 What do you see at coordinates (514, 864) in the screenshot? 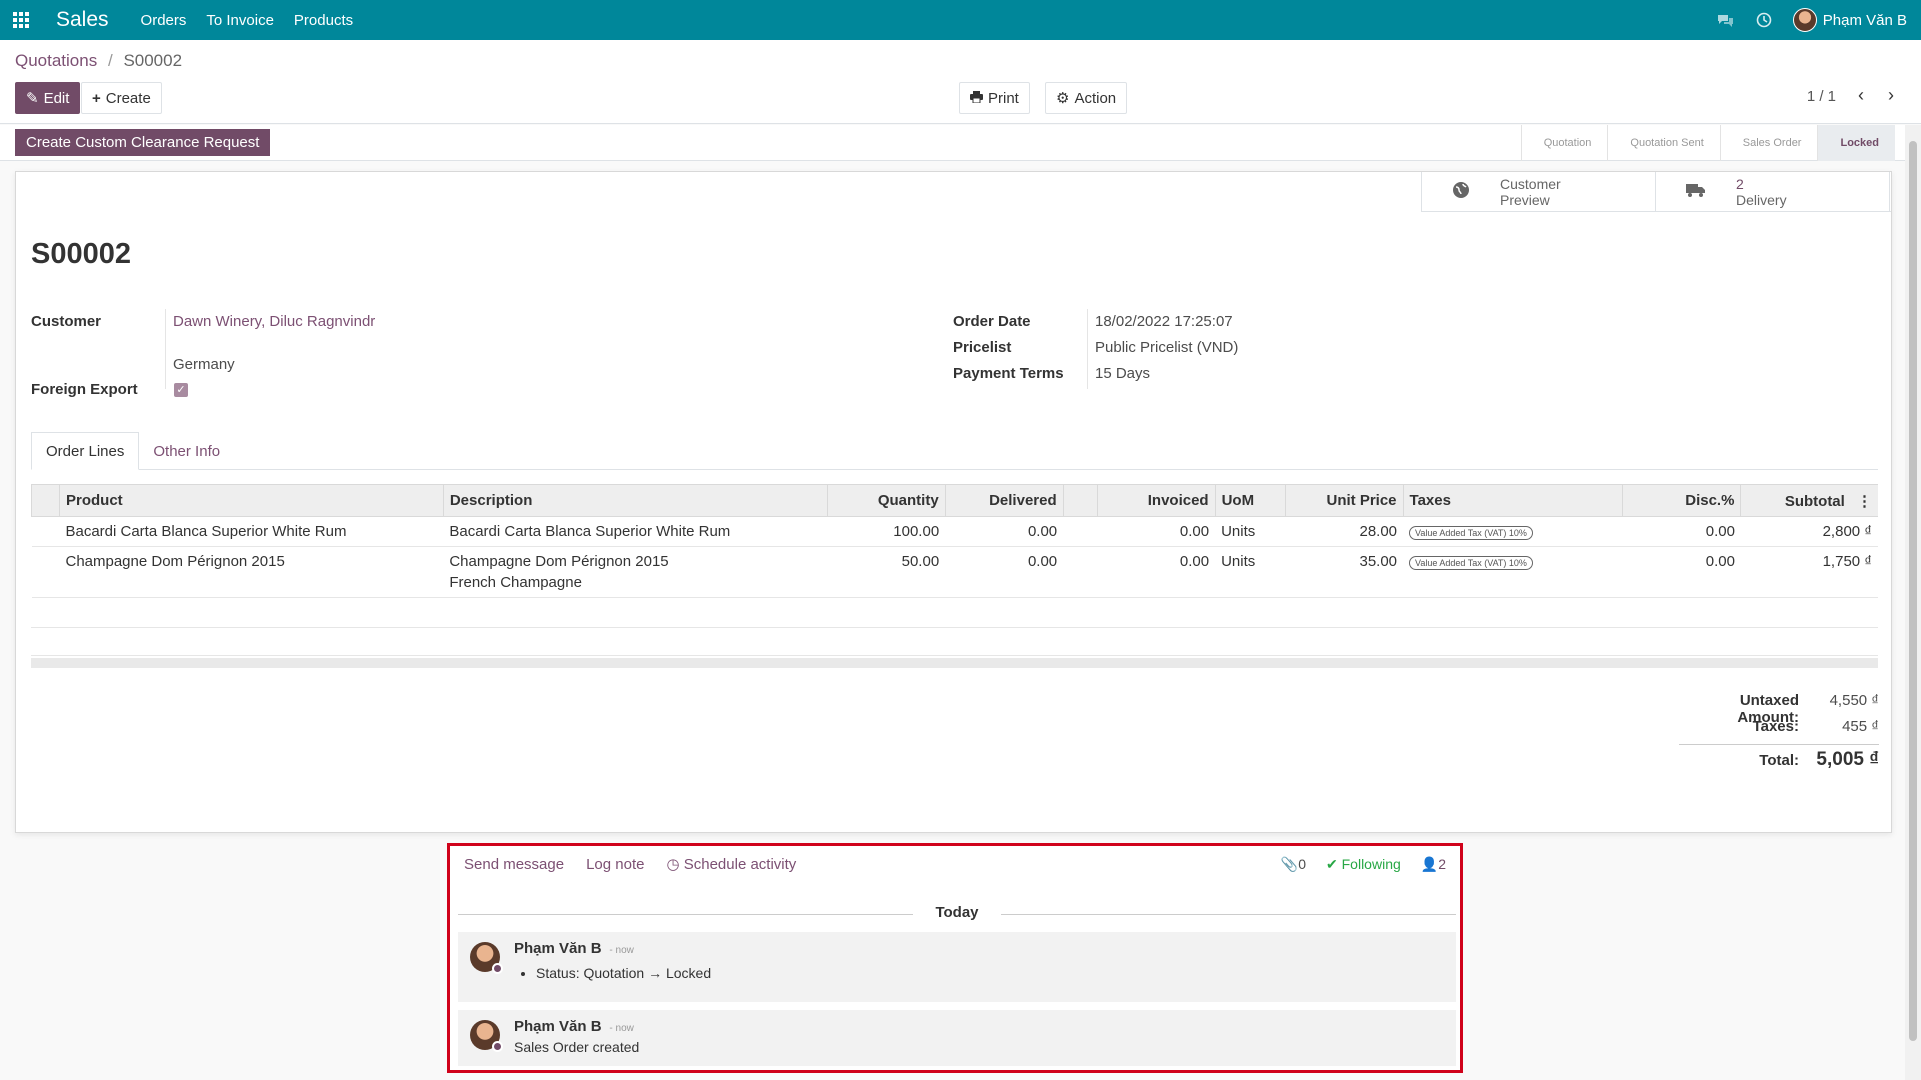
I see `send-message-button: Send message` at bounding box center [514, 864].